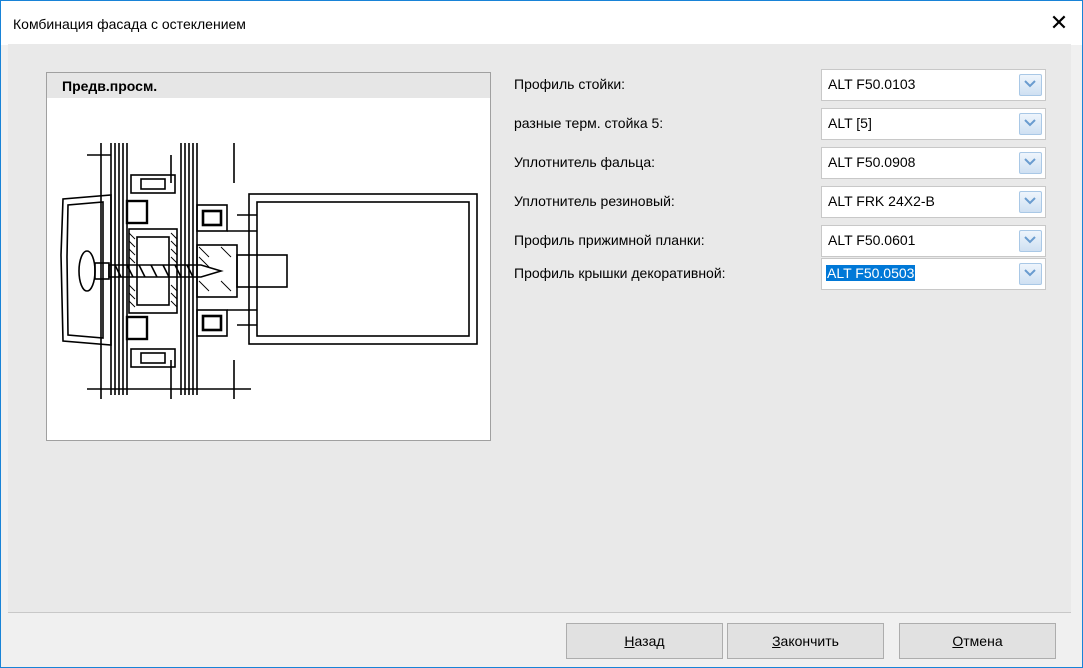 Image resolution: width=1083 pixels, height=668 pixels. What do you see at coordinates (881, 201) in the screenshot?
I see `rubber-gasket-value: ALT FRK 24X2-B` at bounding box center [881, 201].